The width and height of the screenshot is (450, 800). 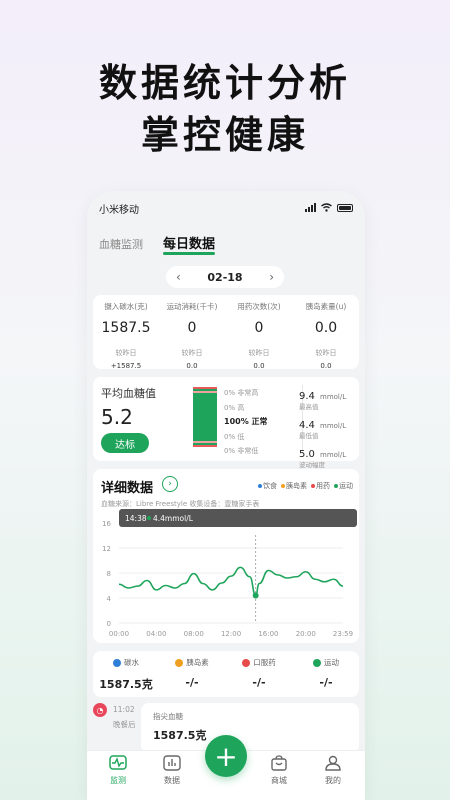 I want to click on summary-exercise: 运动 -/-, so click(x=326, y=673).